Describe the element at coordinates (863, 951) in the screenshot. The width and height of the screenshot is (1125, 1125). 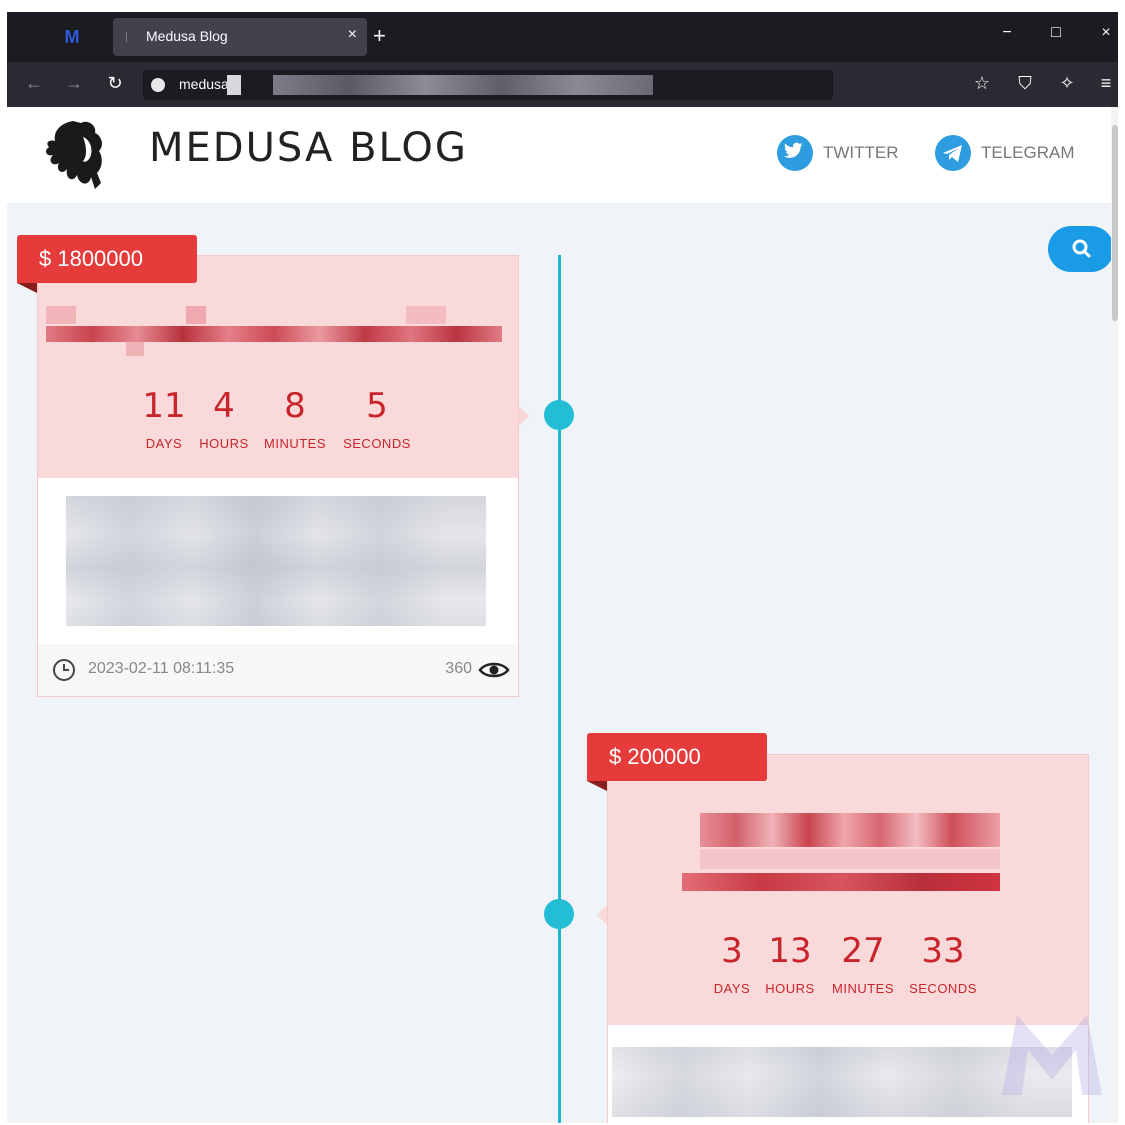
I see `countdown-value: 27` at that location.